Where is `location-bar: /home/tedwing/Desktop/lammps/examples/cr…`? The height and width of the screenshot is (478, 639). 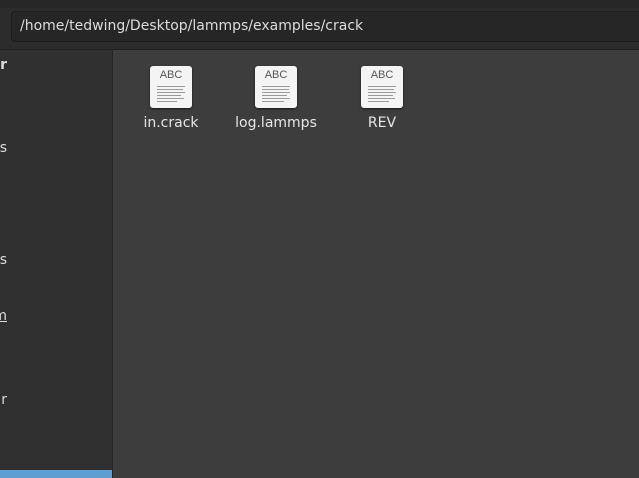 location-bar: /home/tedwing/Desktop/lammps/examples/cr… is located at coordinates (319, 25).